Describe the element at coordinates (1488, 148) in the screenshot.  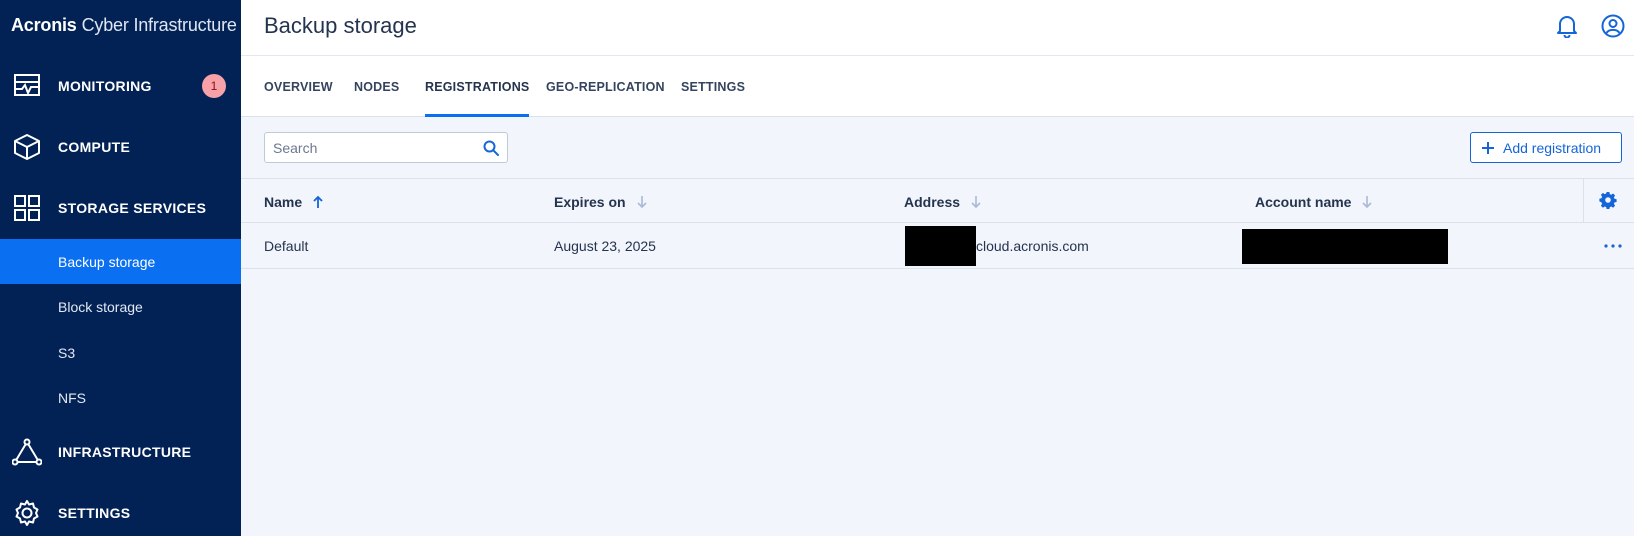
I see `plus-icon` at that location.